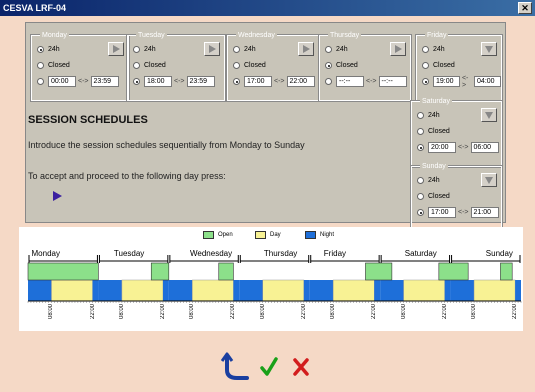  I want to click on thursday-option-range: --:-- <-> --:--, so click(366, 81).